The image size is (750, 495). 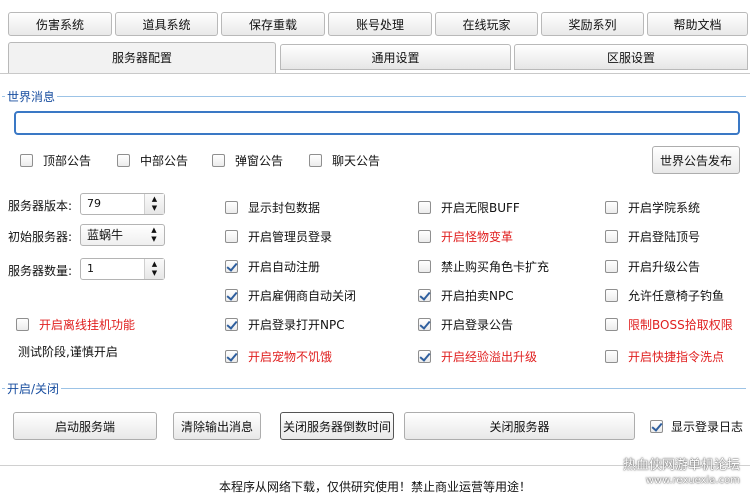 What do you see at coordinates (285, 324) in the screenshot?
I see `login-open-npc-checkbox: 开启登录打开NPC` at bounding box center [285, 324].